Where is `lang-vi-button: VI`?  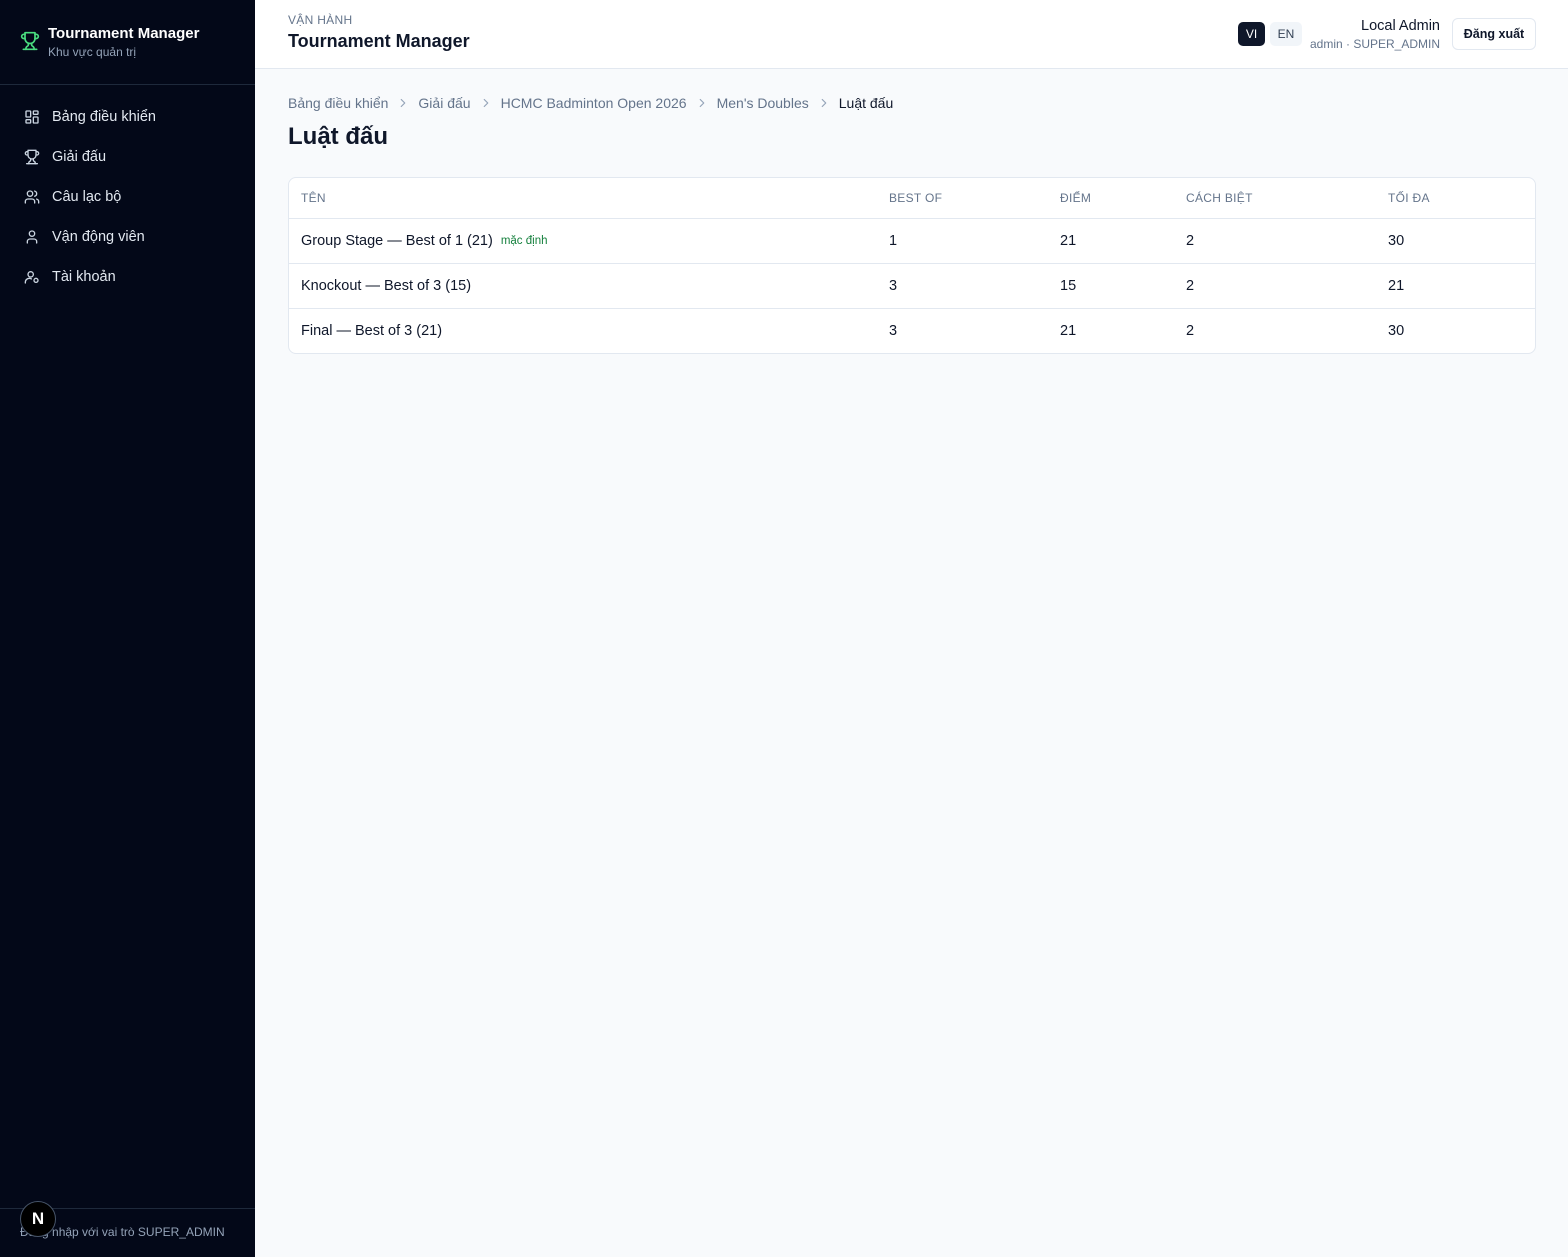 lang-vi-button: VI is located at coordinates (1251, 34).